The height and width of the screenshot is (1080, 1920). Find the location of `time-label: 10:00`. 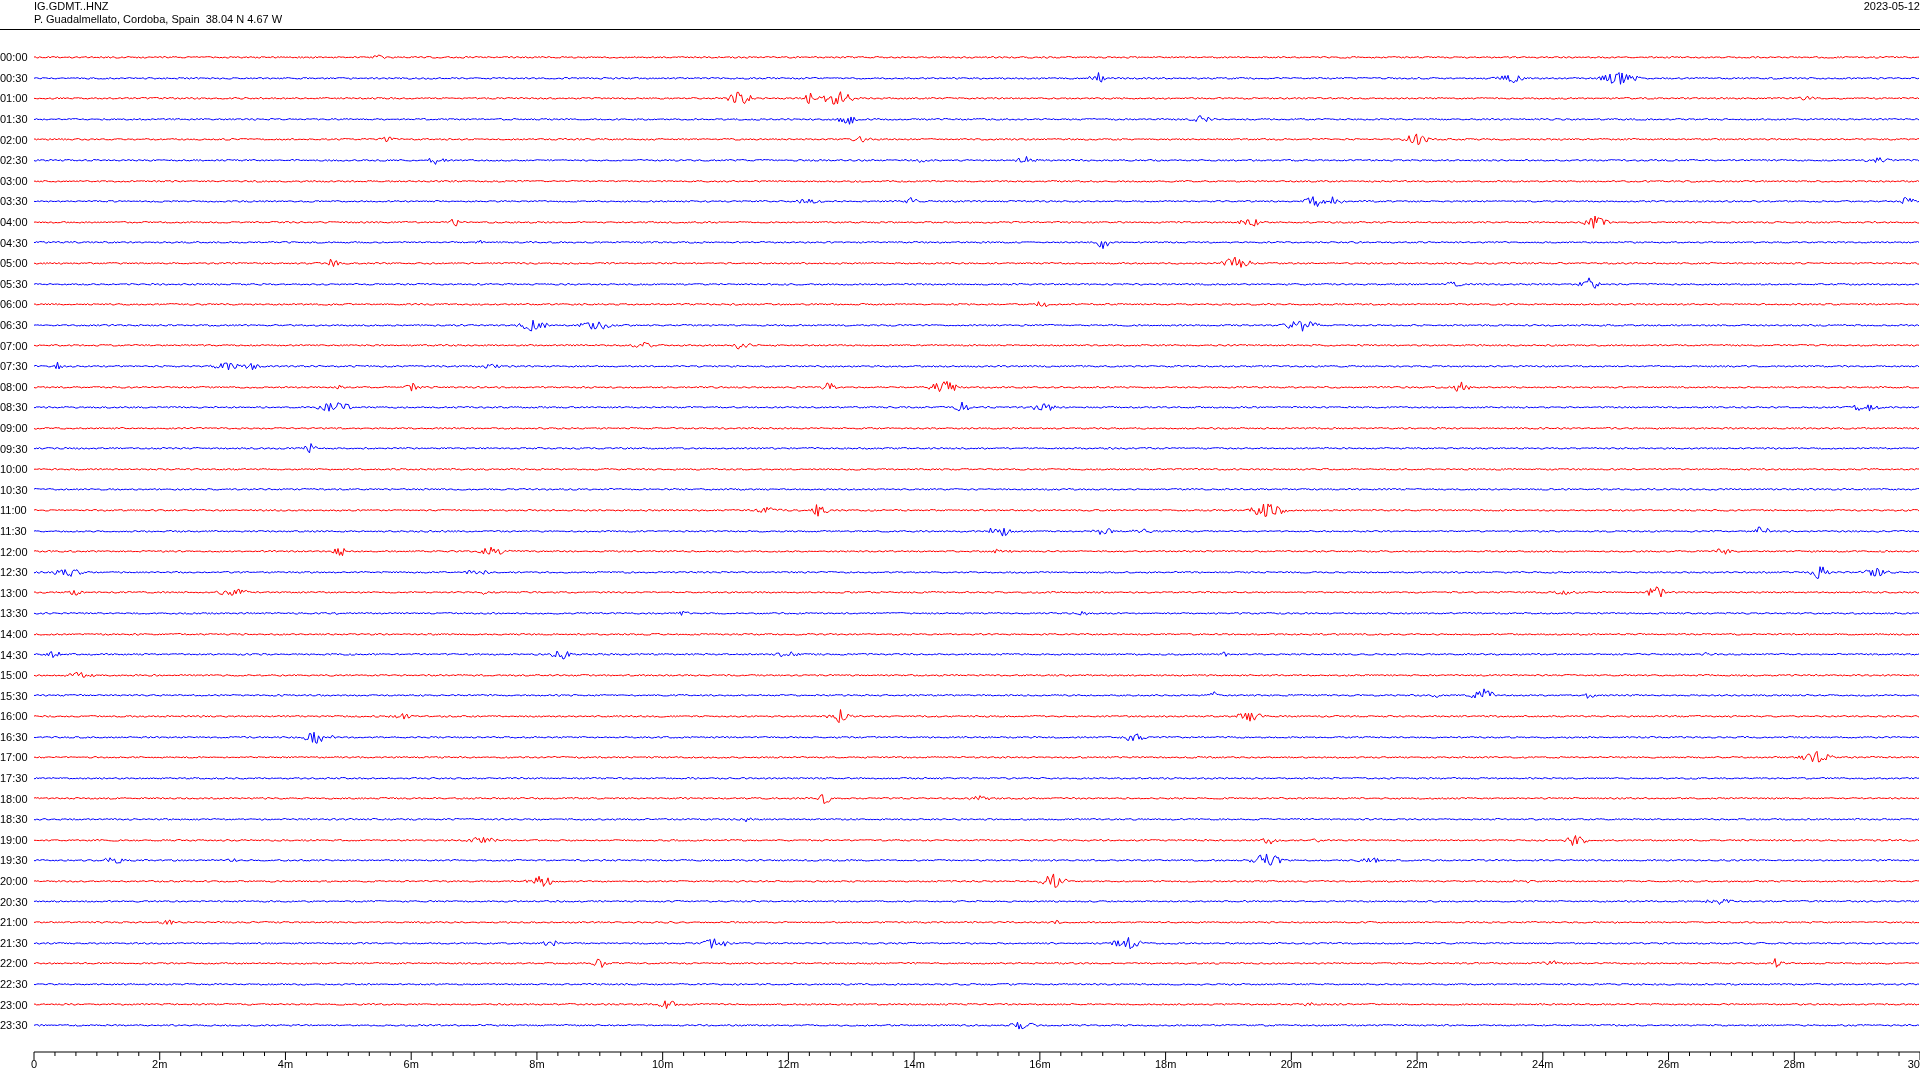

time-label: 10:00 is located at coordinates (14, 469).